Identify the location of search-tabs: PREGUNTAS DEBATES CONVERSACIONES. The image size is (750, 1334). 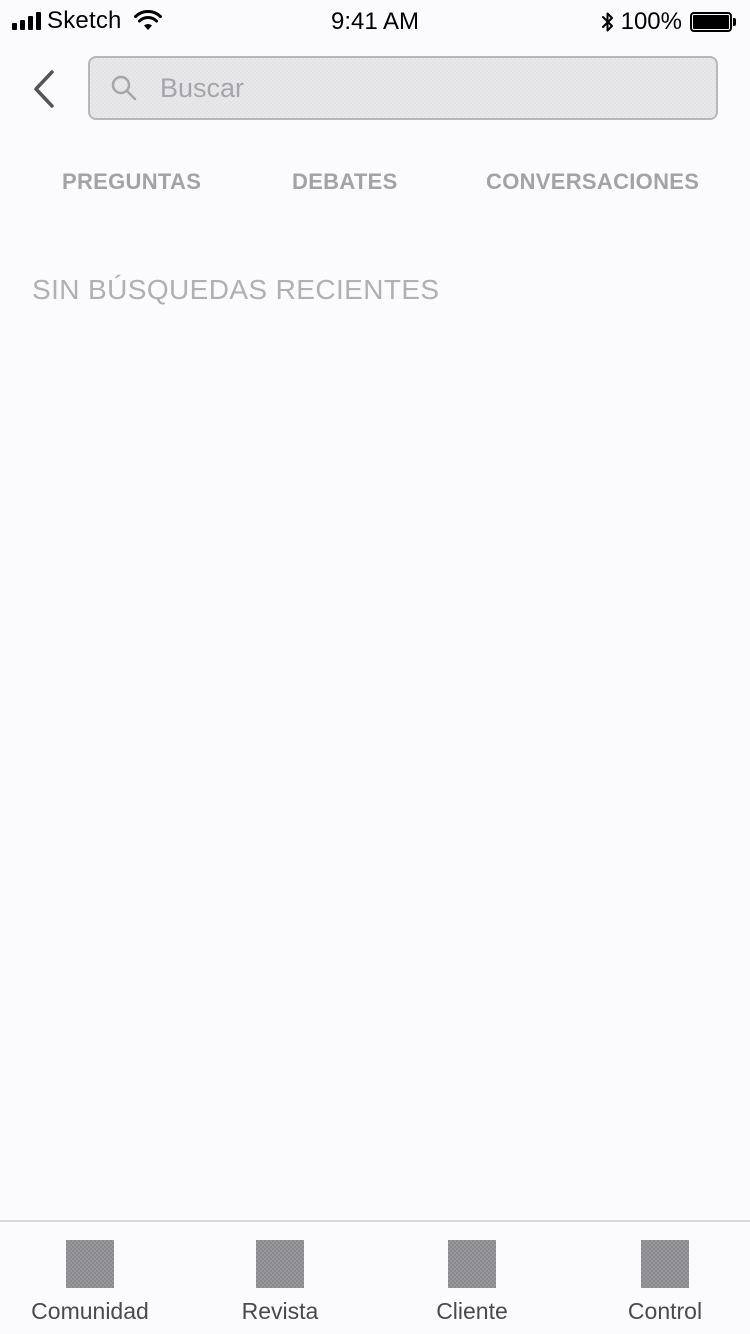
(375, 182).